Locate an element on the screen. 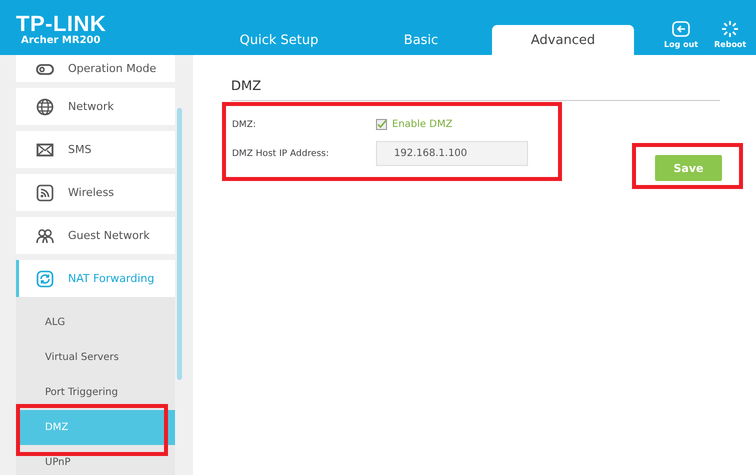 The image size is (756, 475). refresh-icon is located at coordinates (45, 278).